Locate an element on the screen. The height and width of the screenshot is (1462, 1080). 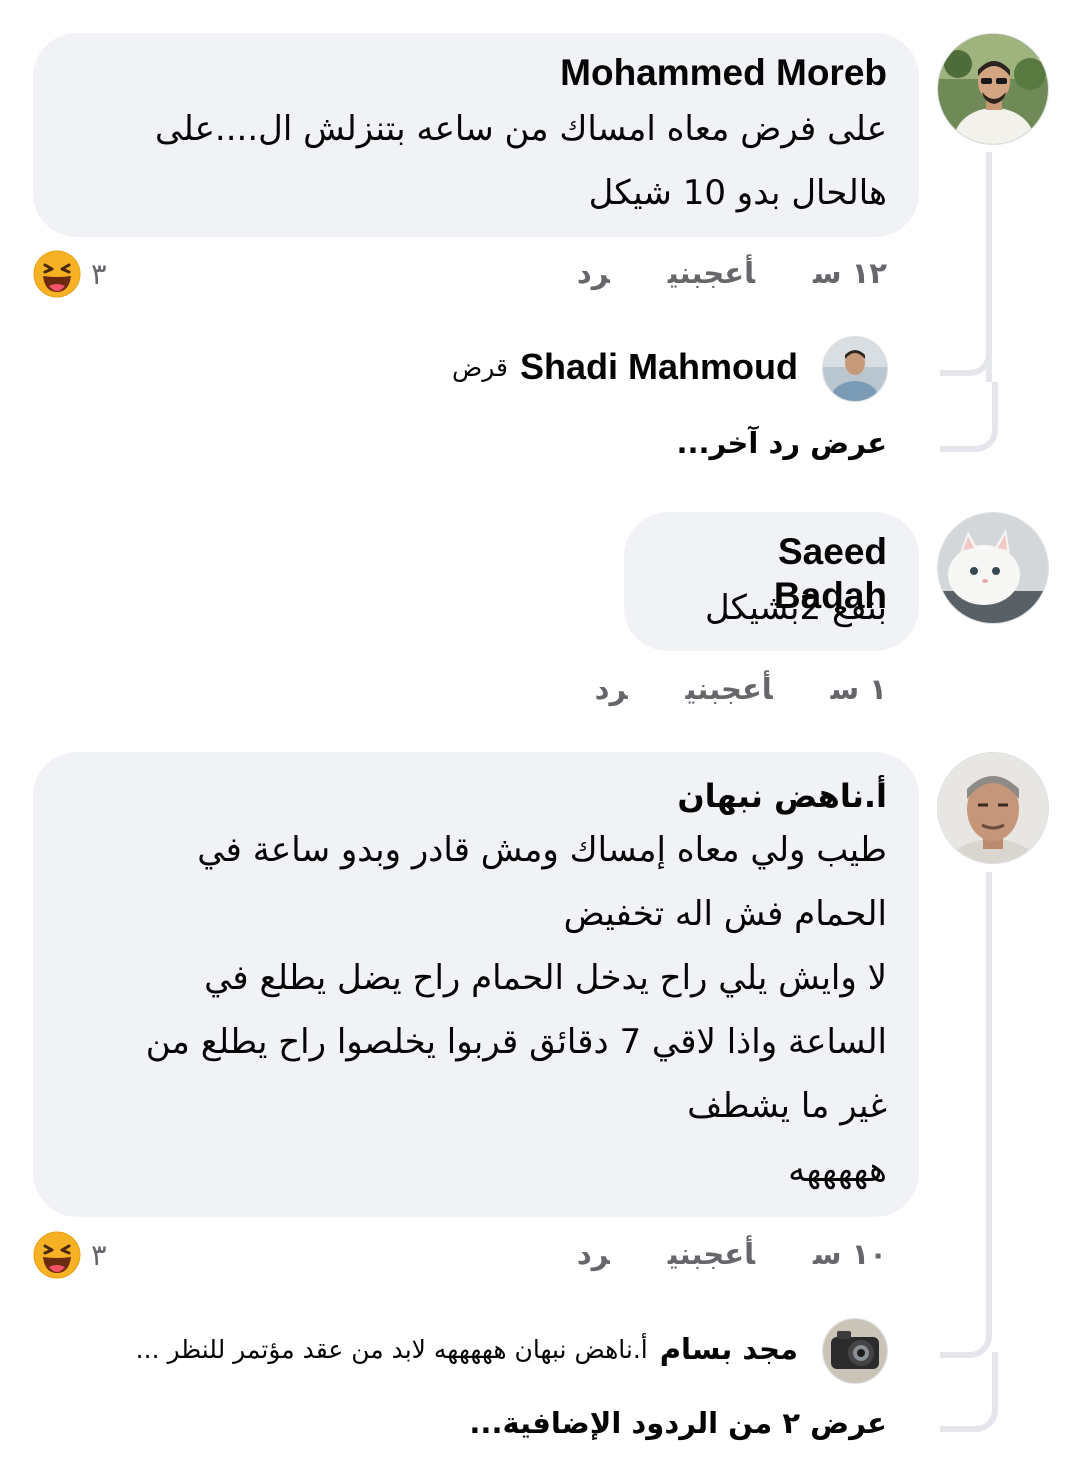
comment-timestamp: ١ س is located at coordinates (859, 689).